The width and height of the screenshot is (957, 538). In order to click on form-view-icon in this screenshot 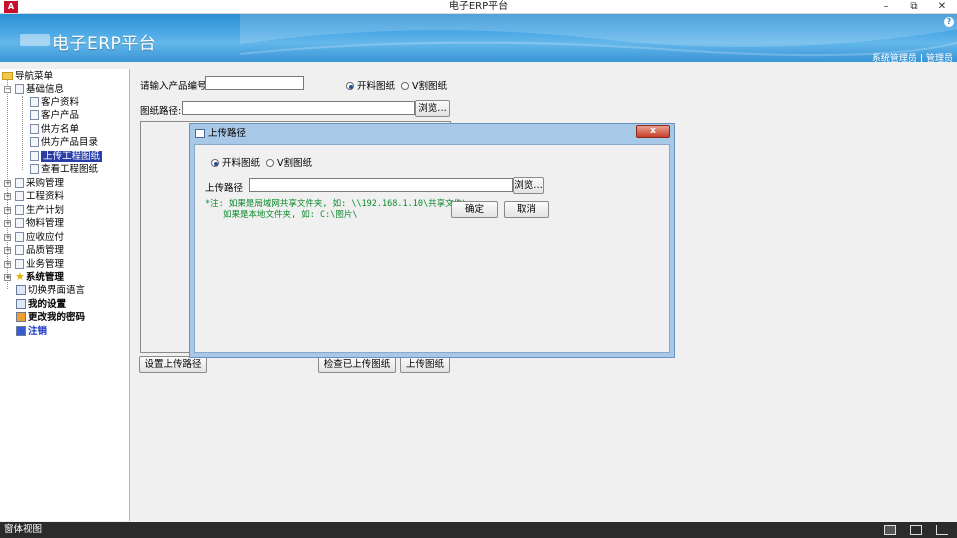, I will do `click(890, 530)`.